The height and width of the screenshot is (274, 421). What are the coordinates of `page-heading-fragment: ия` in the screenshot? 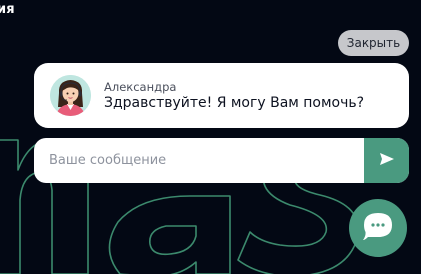 It's located at (7, 9).